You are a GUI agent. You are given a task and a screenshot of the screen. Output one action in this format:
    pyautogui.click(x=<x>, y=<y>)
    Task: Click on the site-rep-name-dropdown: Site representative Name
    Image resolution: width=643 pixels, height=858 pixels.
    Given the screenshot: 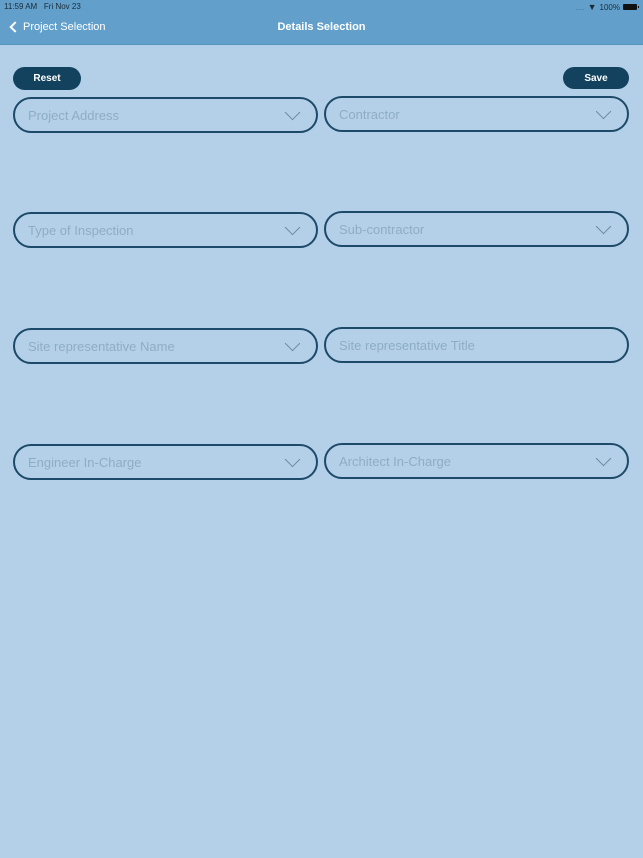 What is the action you would take?
    pyautogui.click(x=165, y=346)
    